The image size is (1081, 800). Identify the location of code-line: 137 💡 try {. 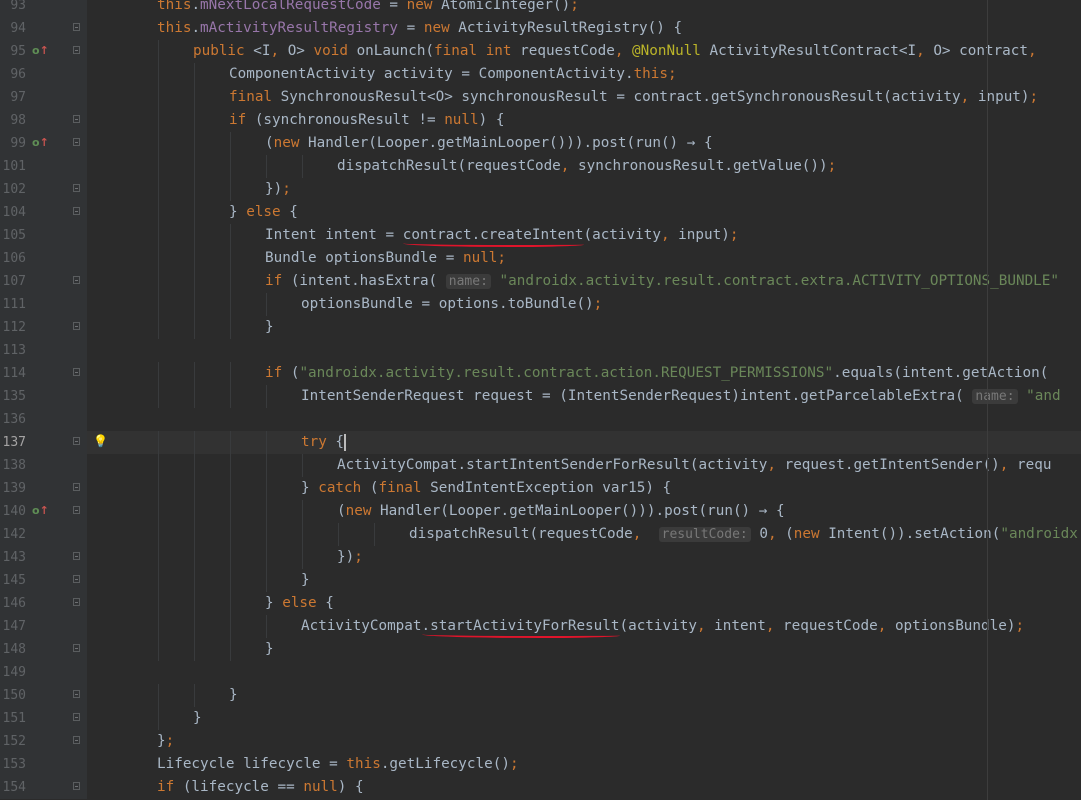
(540, 442).